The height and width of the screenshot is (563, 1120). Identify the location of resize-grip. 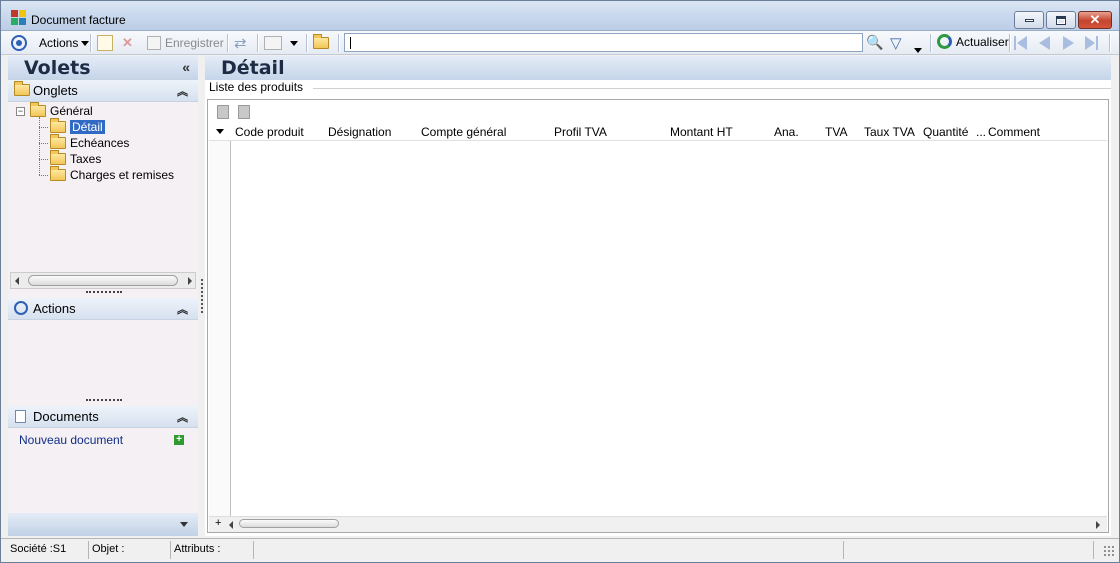
(1109, 551).